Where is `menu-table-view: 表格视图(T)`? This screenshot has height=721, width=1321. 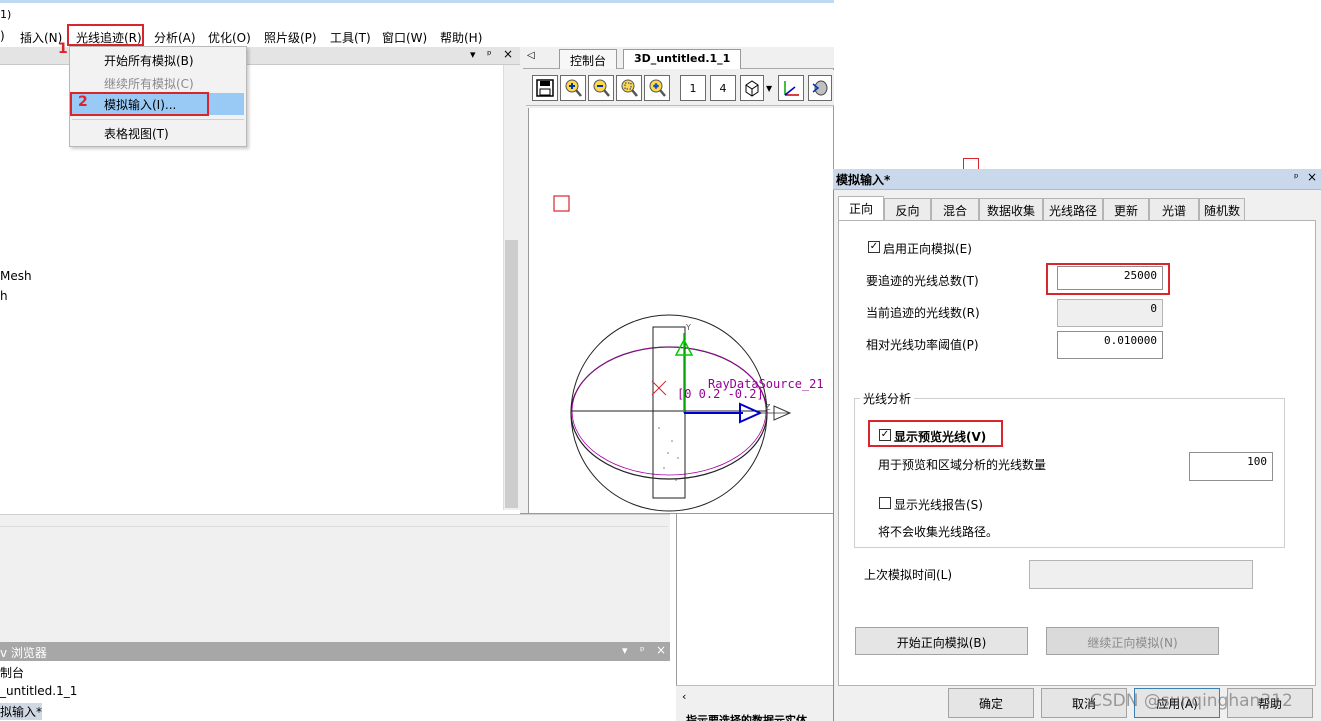
menu-table-view: 表格视图(T) is located at coordinates (136, 133).